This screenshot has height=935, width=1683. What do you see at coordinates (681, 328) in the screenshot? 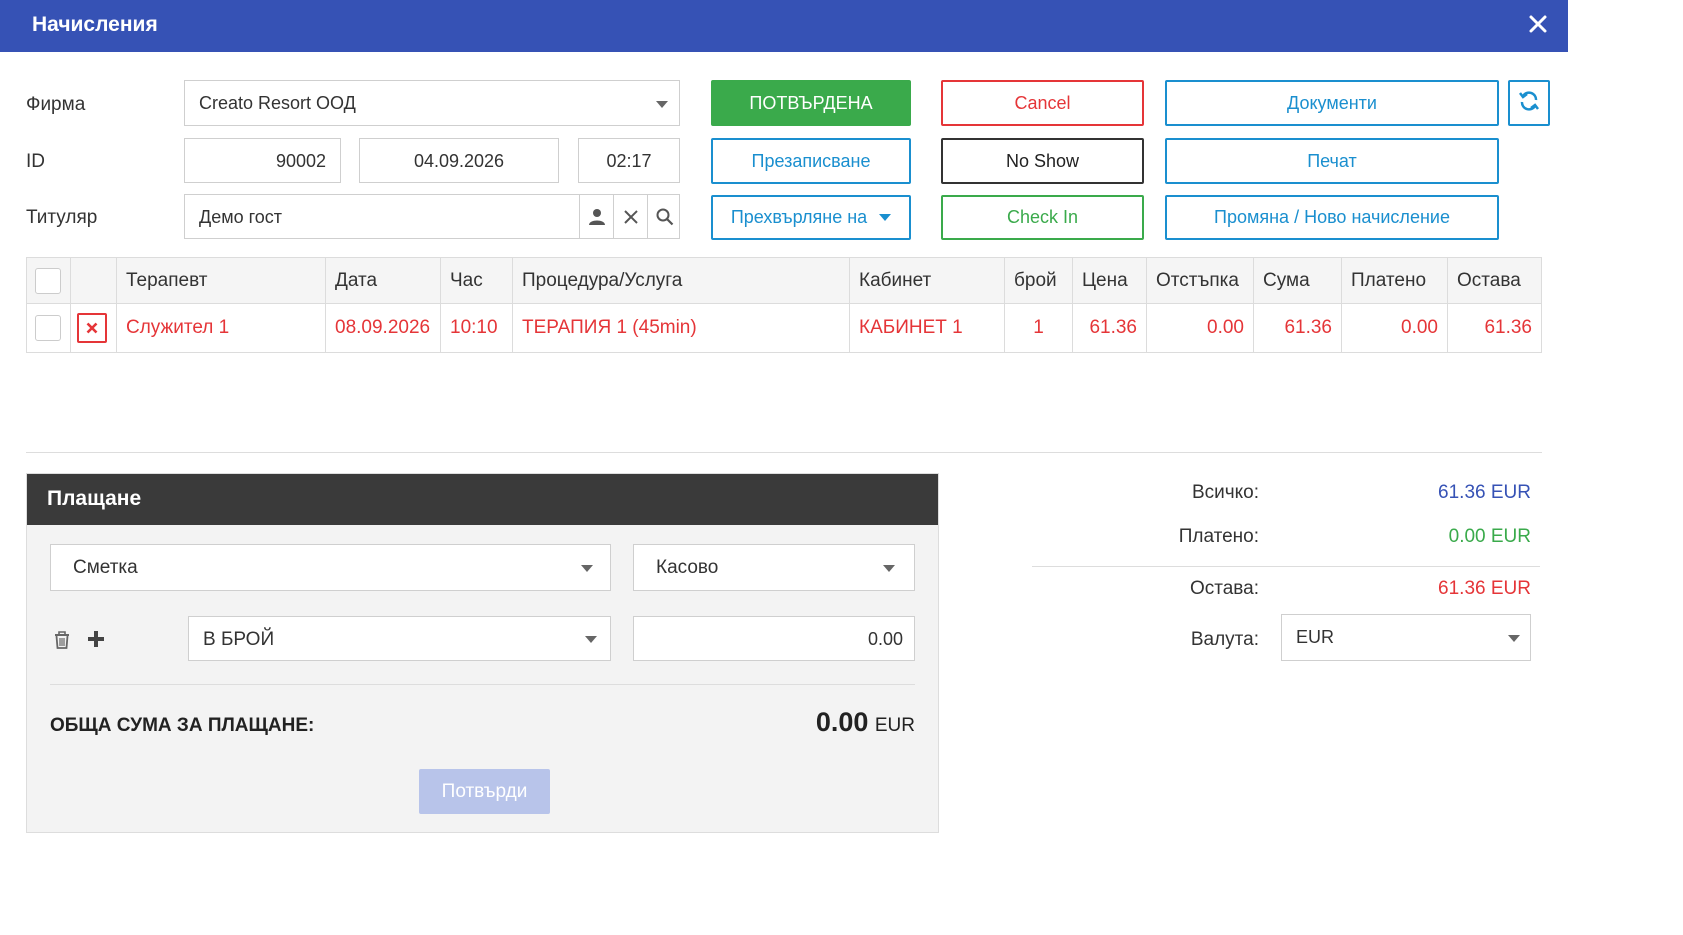
I see `cell-service: ТЕРАПИЯ 1 (45min)` at bounding box center [681, 328].